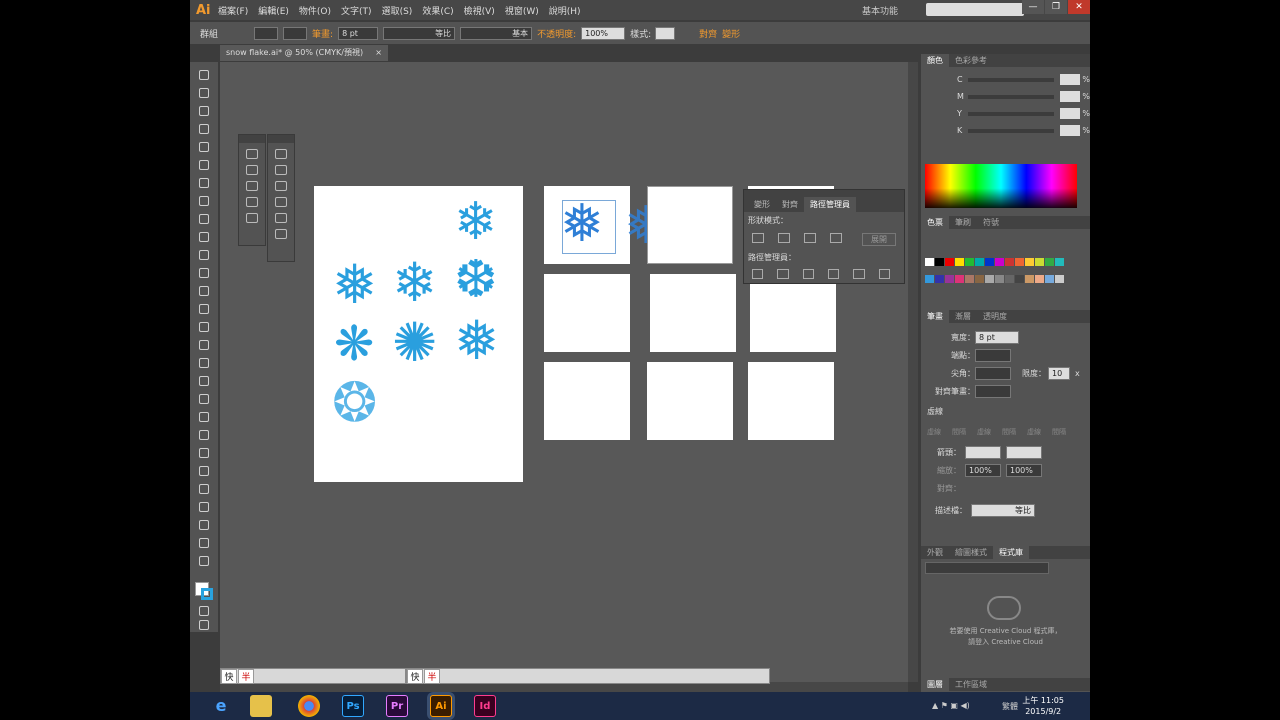 The height and width of the screenshot is (720, 1280). What do you see at coordinates (414, 343) in the screenshot?
I see `snowflake-icon: ✺` at bounding box center [414, 343].